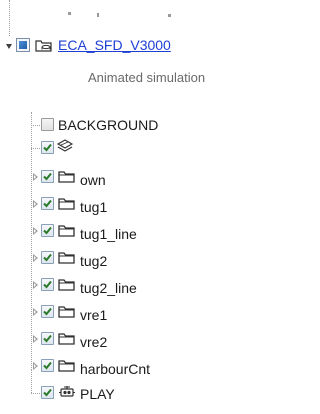 This screenshot has width=320, height=414. I want to click on tug2-checkbox, so click(47, 257).